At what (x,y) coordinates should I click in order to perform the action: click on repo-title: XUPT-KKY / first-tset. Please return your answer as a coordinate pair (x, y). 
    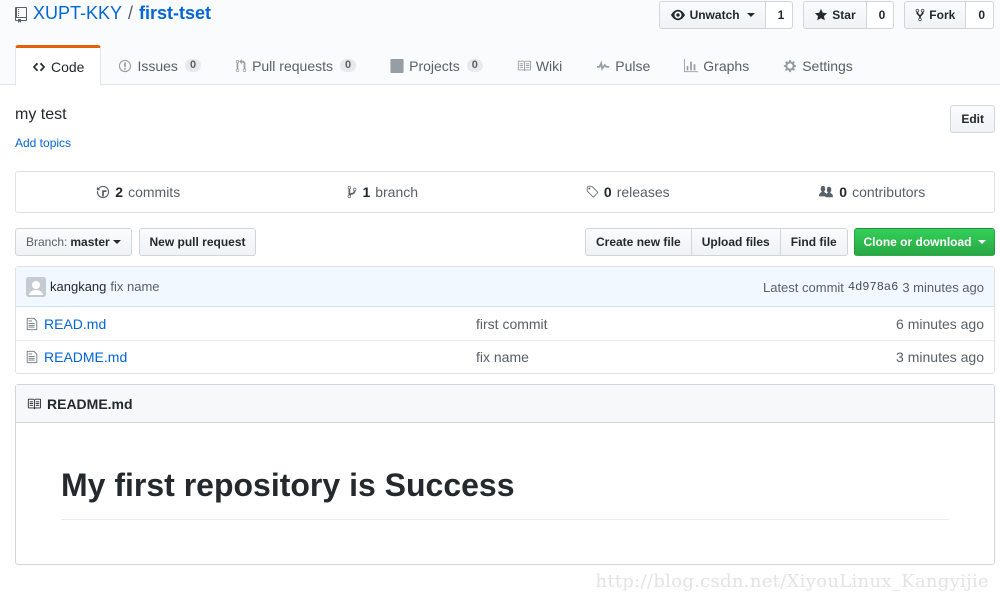
    Looking at the image, I should click on (113, 13).